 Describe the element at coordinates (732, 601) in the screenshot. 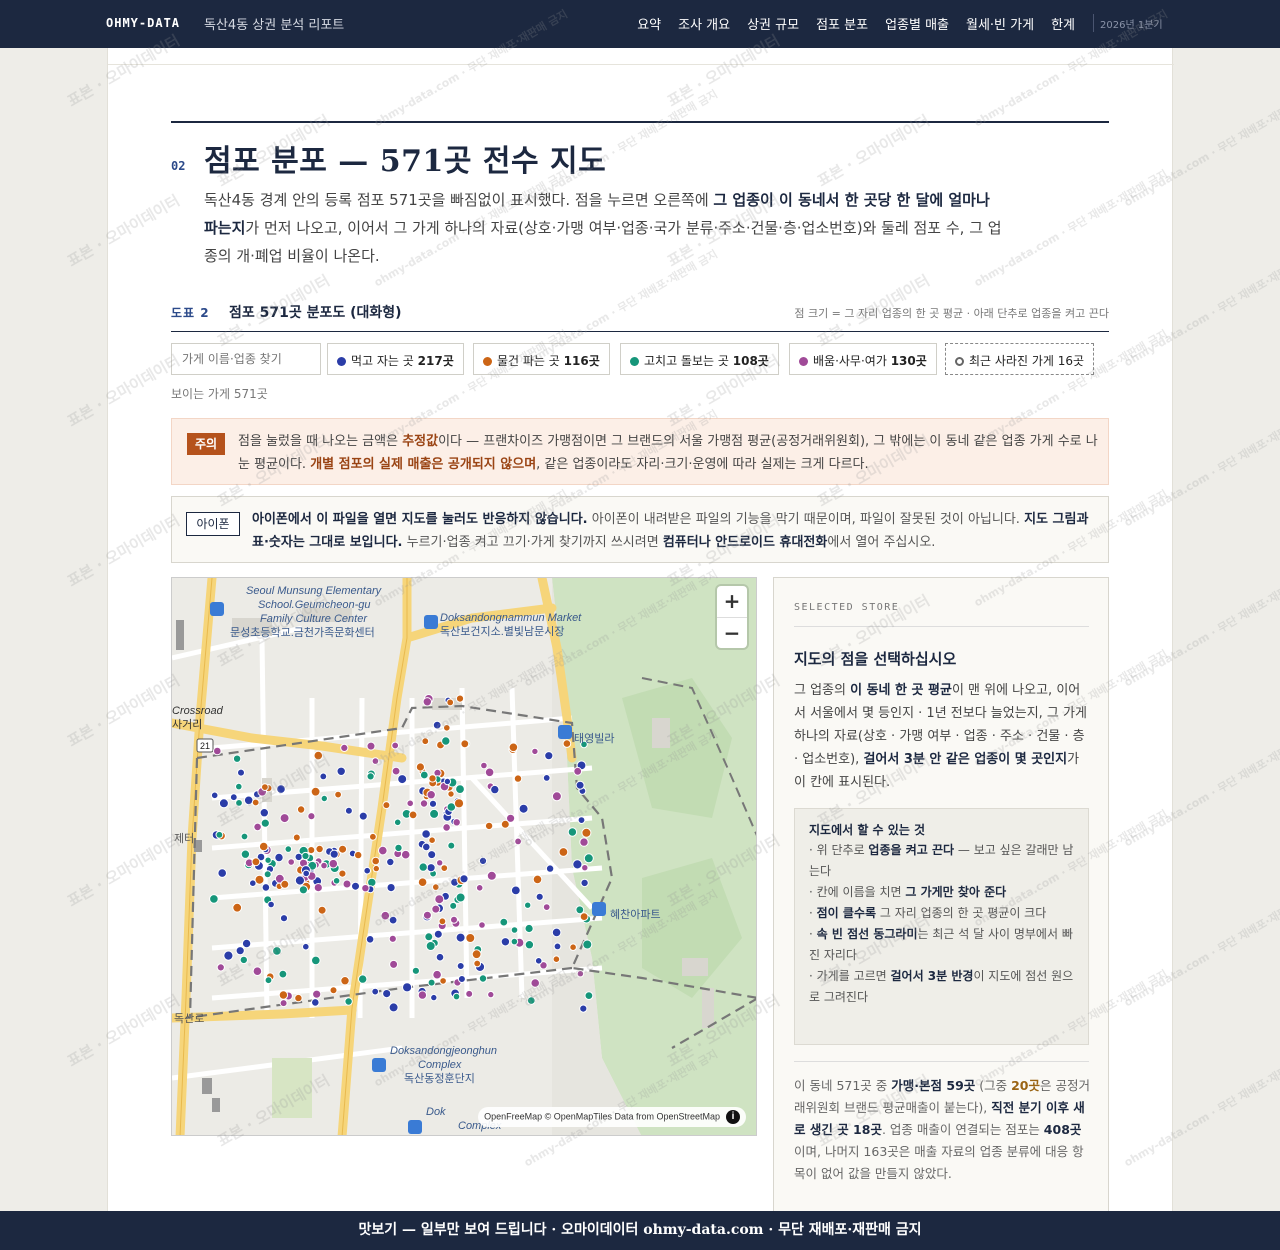

I see `zoom-in-button: +` at that location.